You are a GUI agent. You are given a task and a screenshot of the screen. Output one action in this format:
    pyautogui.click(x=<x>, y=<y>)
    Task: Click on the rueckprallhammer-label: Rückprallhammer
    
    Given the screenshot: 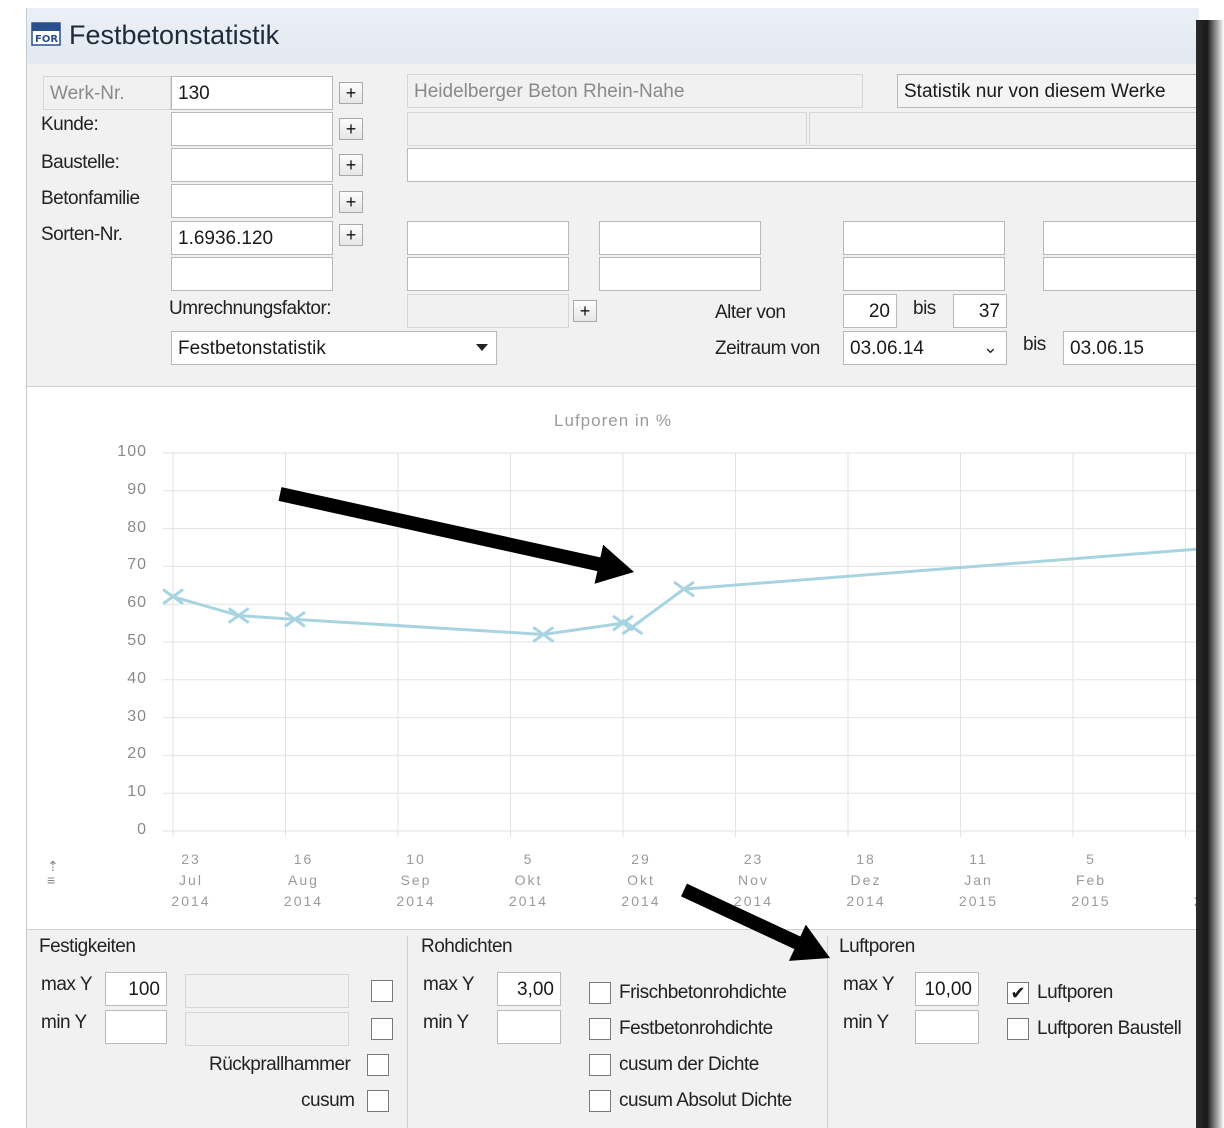 What is the action you would take?
    pyautogui.click(x=280, y=1064)
    